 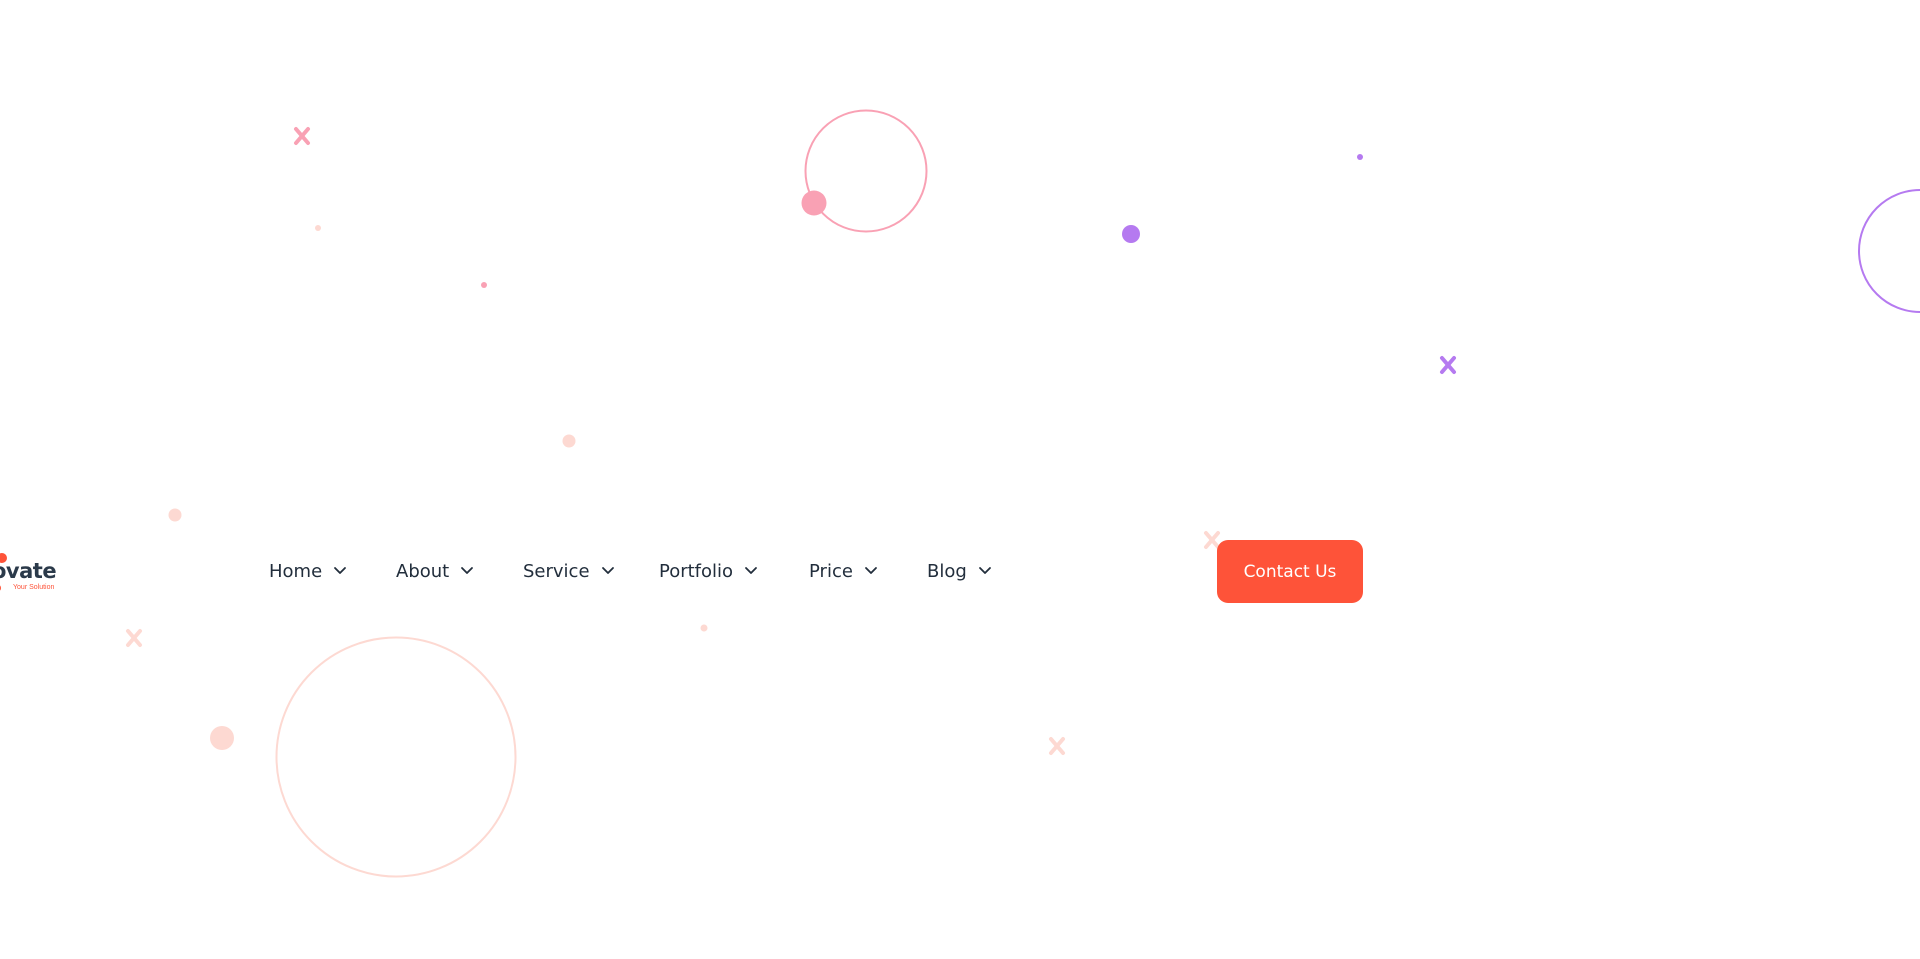 What do you see at coordinates (28, 571) in the screenshot?
I see `brand-name: ovate` at bounding box center [28, 571].